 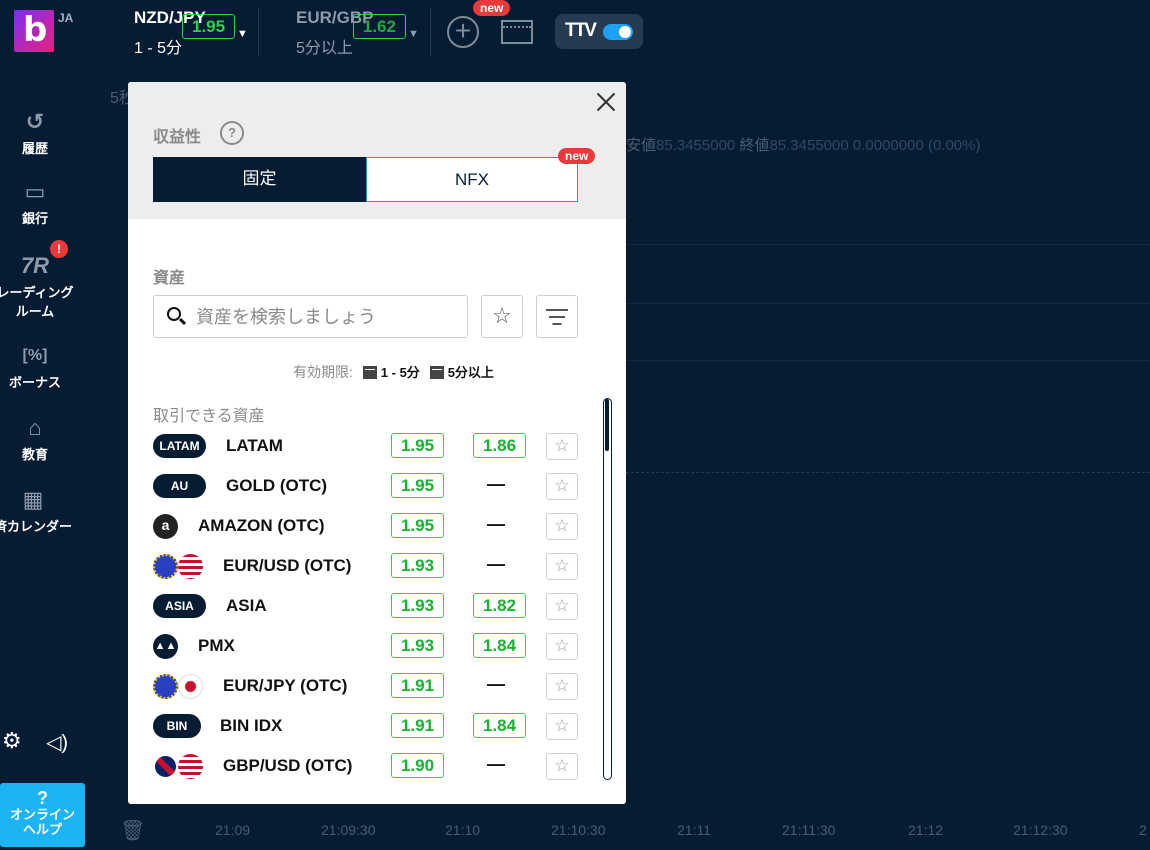 I want to click on sidebar-item-label: ボーナス, so click(x=34, y=382).